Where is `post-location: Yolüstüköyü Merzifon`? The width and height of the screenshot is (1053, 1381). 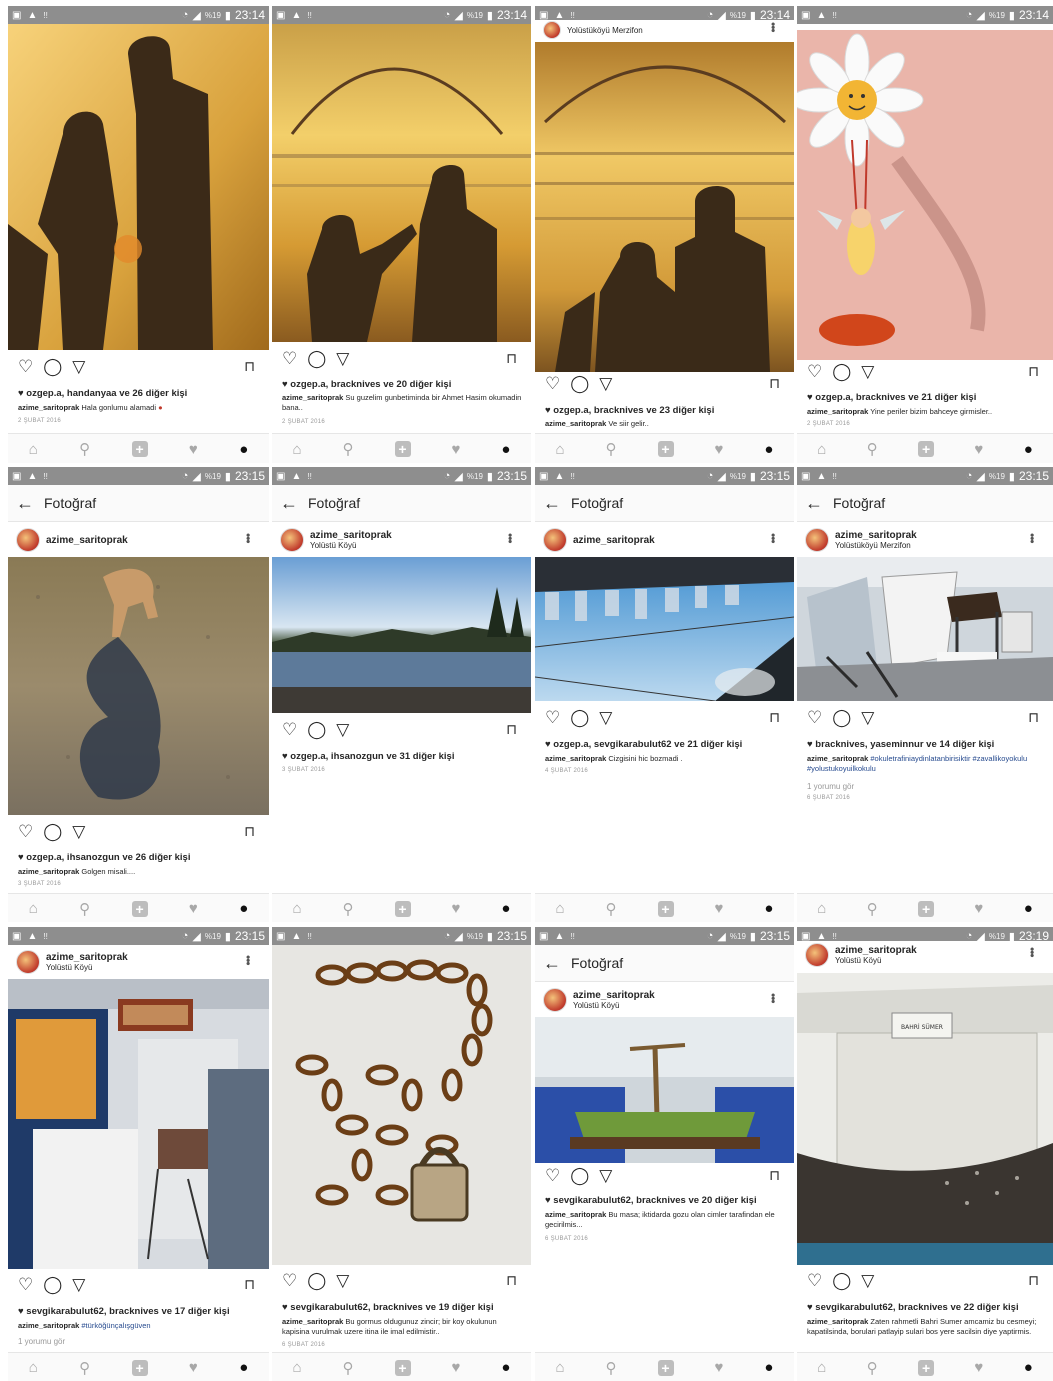
post-location: Yolüstüköyü Merzifon is located at coordinates (876, 545).